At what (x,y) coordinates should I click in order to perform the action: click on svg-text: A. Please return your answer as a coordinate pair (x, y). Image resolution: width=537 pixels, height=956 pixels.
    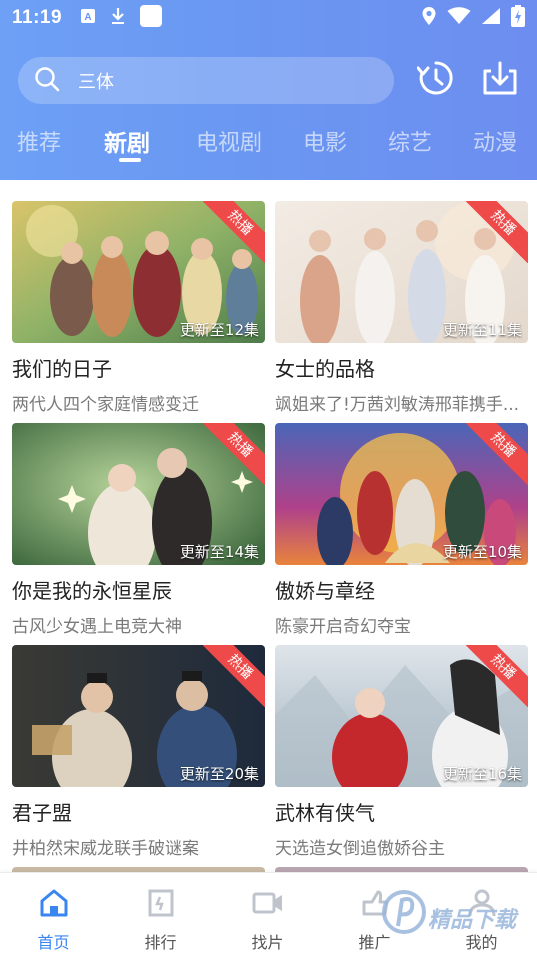
    Looking at the image, I should click on (87, 17).